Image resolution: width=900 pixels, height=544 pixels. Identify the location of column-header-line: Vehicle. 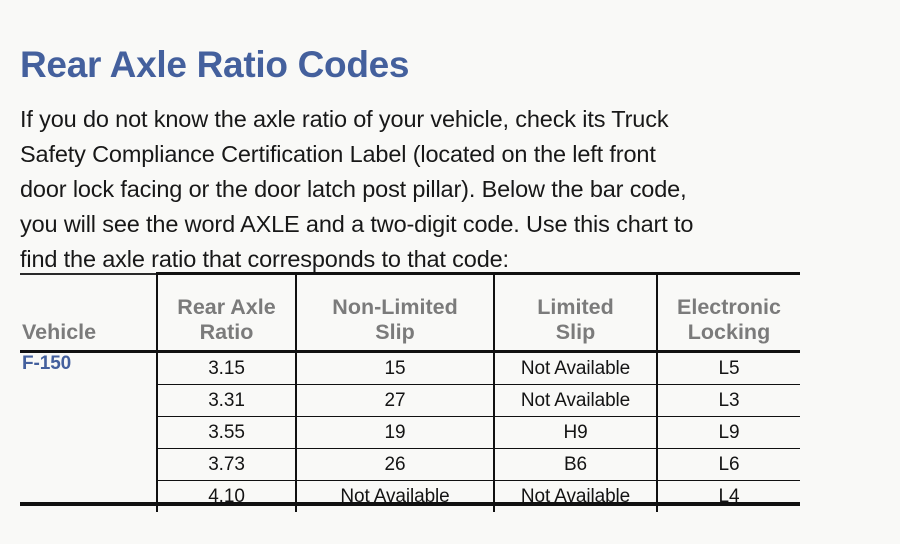
(59, 332).